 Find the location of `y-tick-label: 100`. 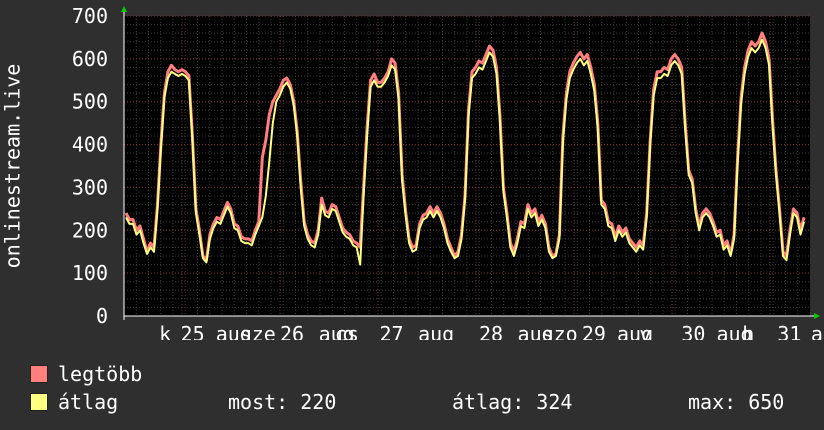

y-tick-label: 100 is located at coordinates (90, 273).